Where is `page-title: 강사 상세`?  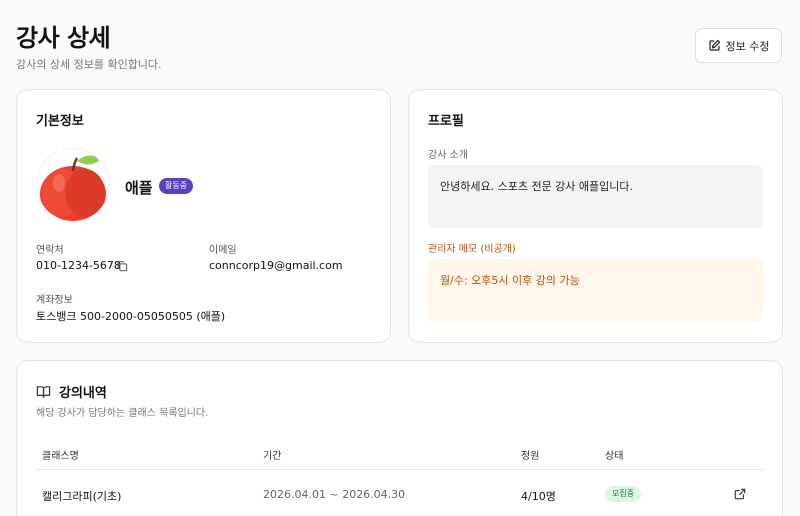 page-title: 강사 상세 is located at coordinates (63, 38).